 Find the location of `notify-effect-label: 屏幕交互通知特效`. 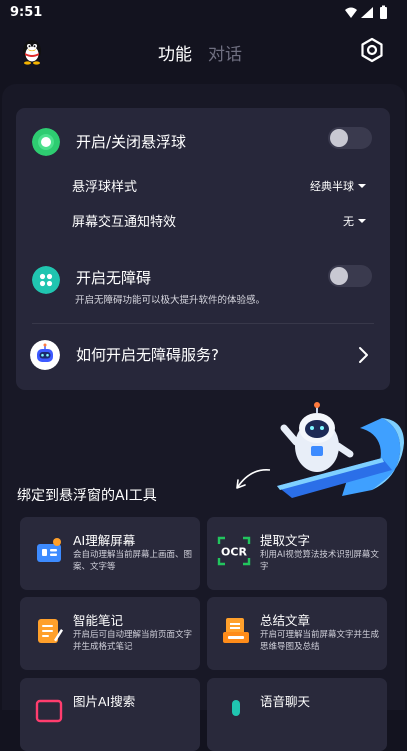

notify-effect-label: 屏幕交互通知特效 is located at coordinates (124, 222).